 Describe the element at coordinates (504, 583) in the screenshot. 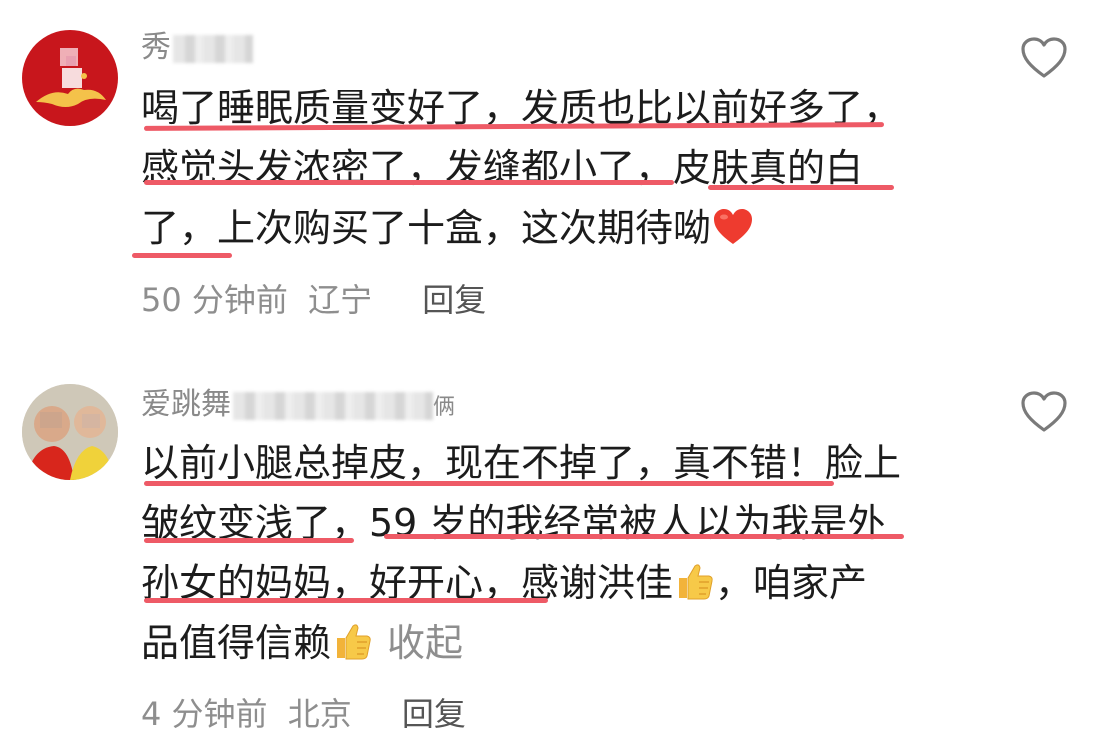

I see `comment-line: 孙女的妈妈，好开心，感谢洪佳 ，咱家产` at that location.